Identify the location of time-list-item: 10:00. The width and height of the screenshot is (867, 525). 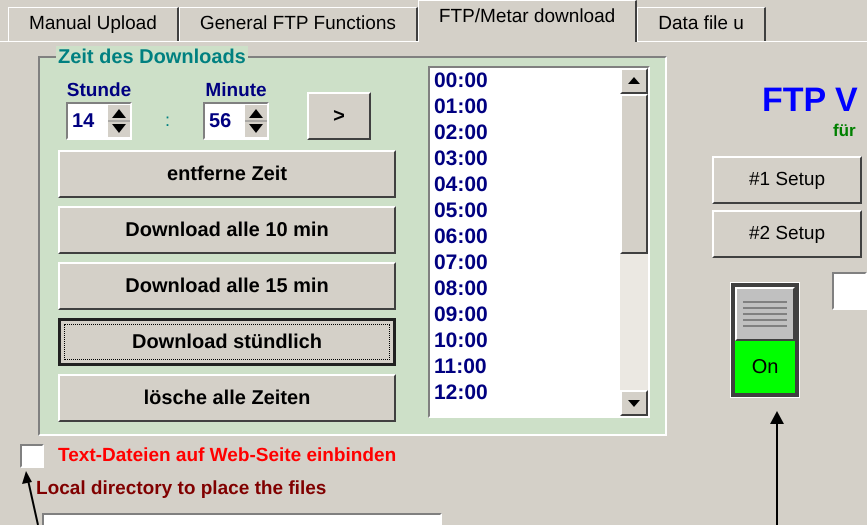
(527, 341).